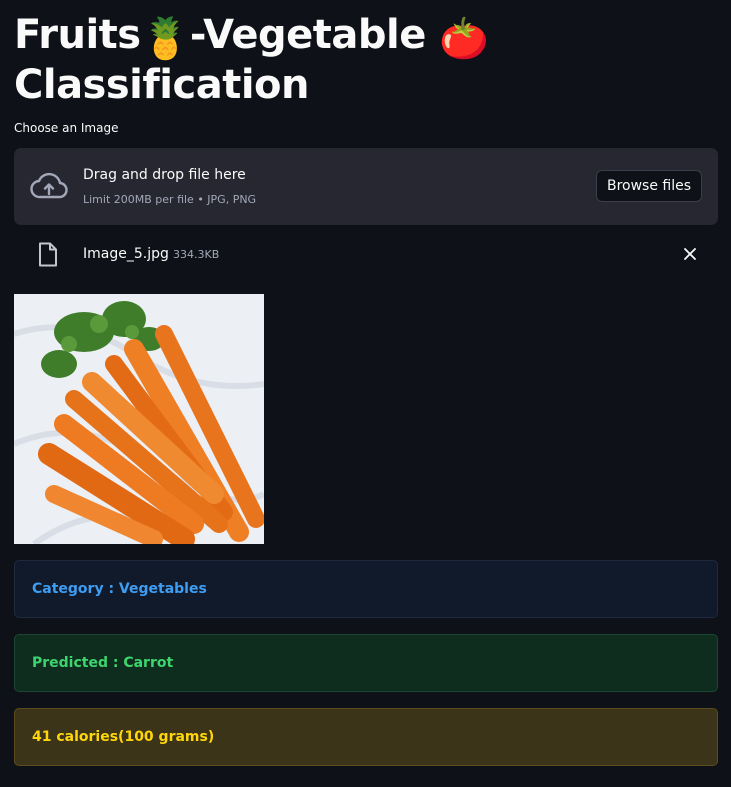 The width and height of the screenshot is (731, 787). What do you see at coordinates (123, 737) in the screenshot?
I see `calories-text: 41 calories(100 grams)` at bounding box center [123, 737].